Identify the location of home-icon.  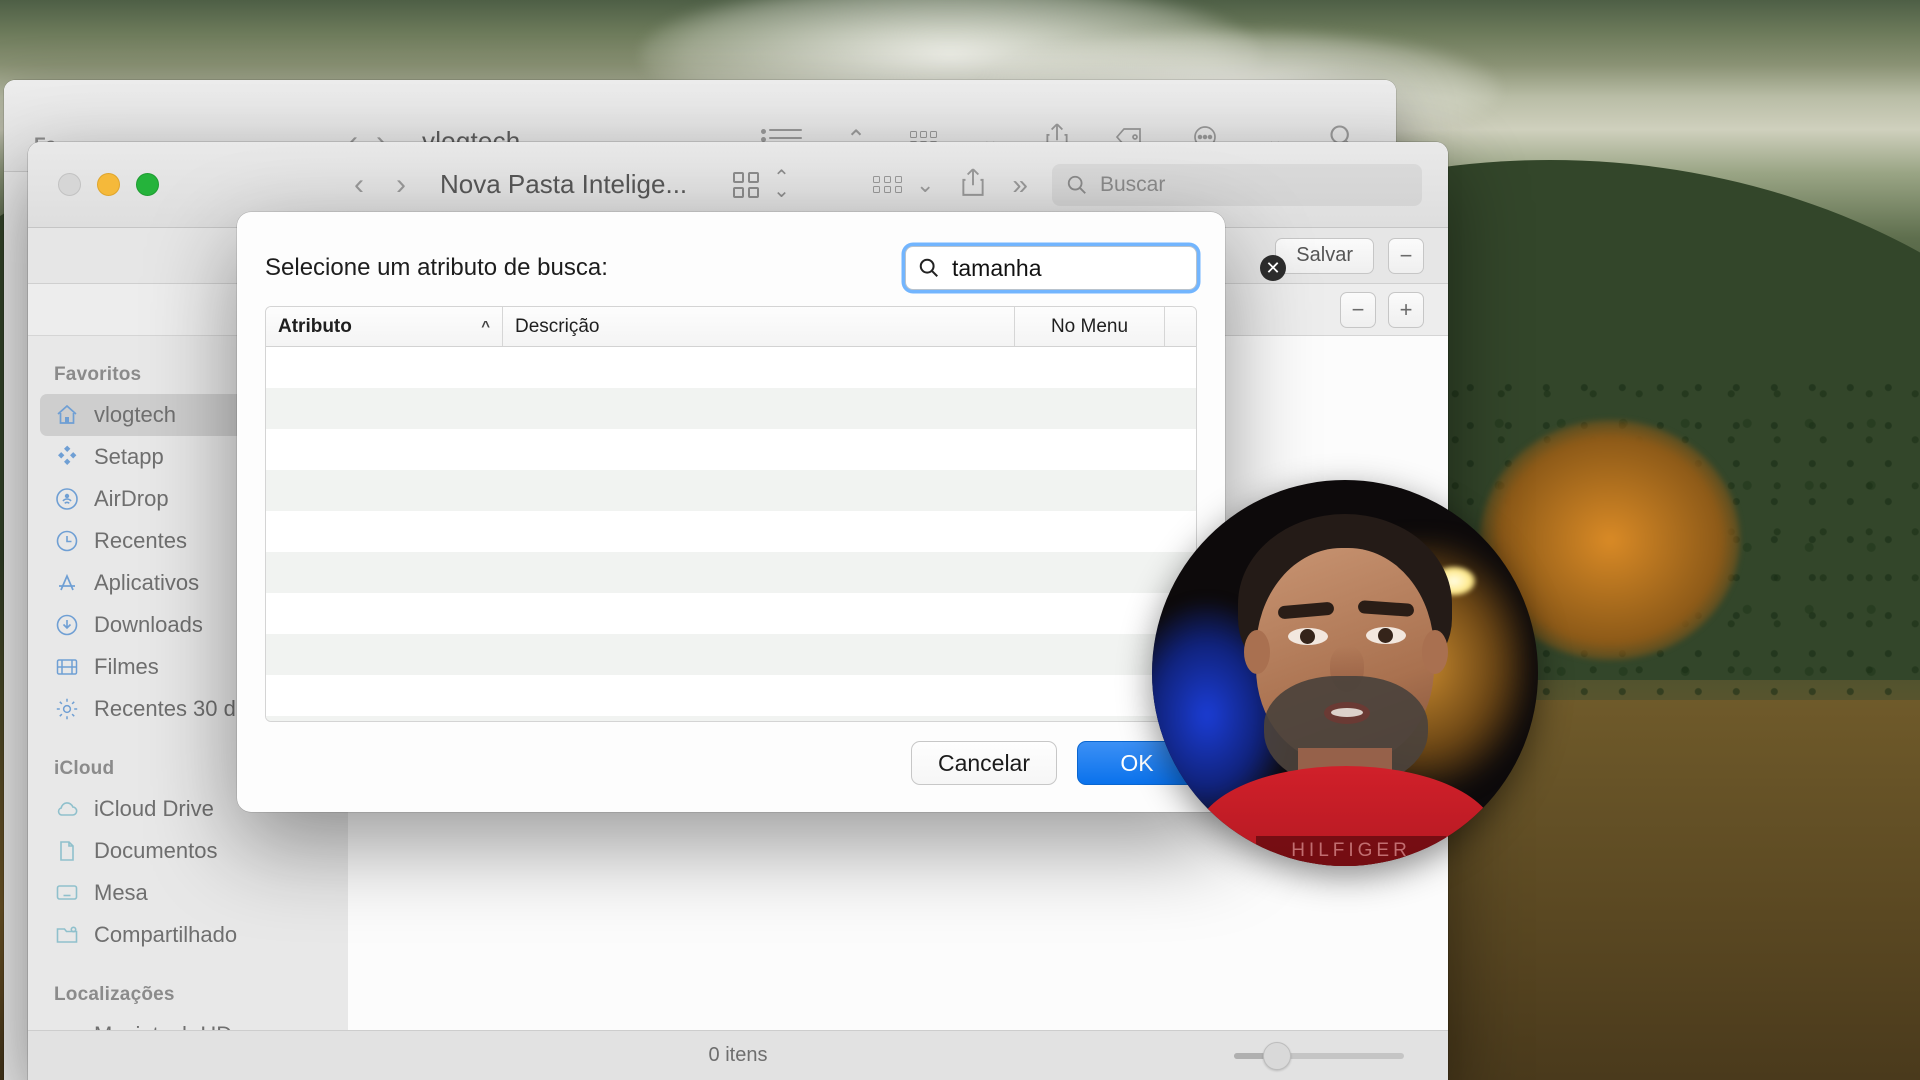
(67, 415).